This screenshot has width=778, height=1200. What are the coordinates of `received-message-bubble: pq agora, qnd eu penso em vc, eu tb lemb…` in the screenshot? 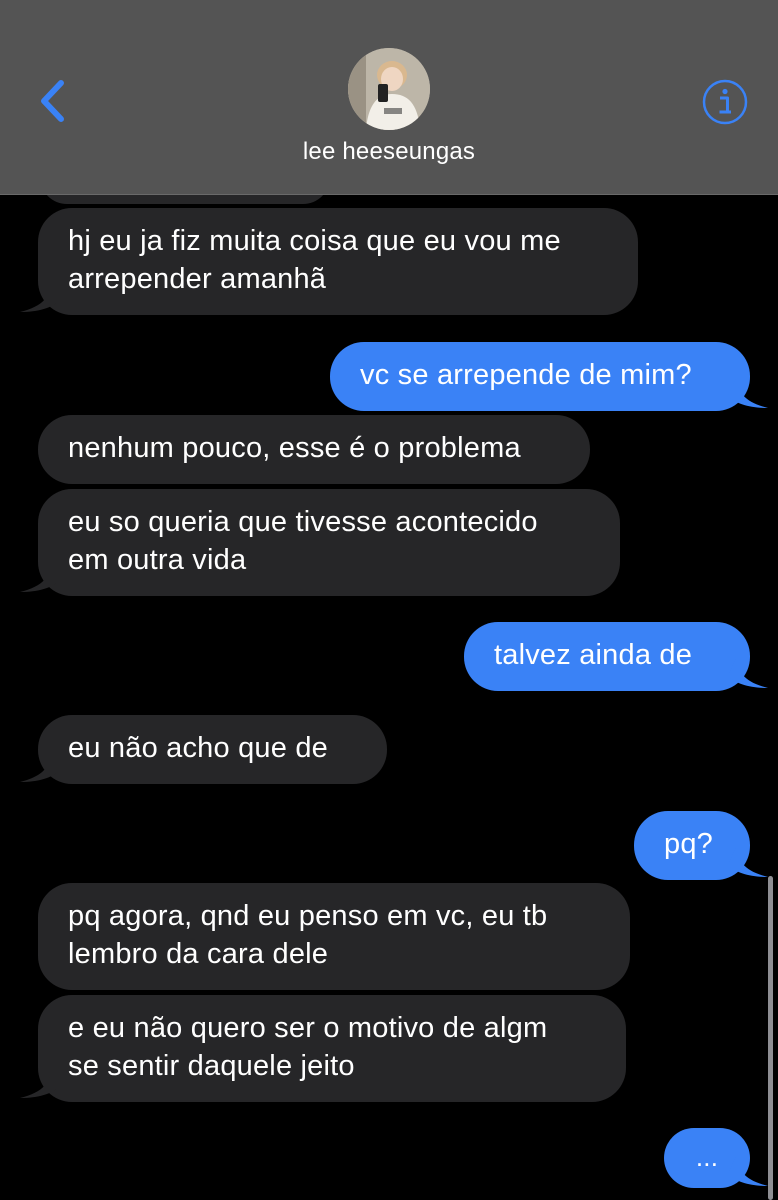 It's located at (334, 936).